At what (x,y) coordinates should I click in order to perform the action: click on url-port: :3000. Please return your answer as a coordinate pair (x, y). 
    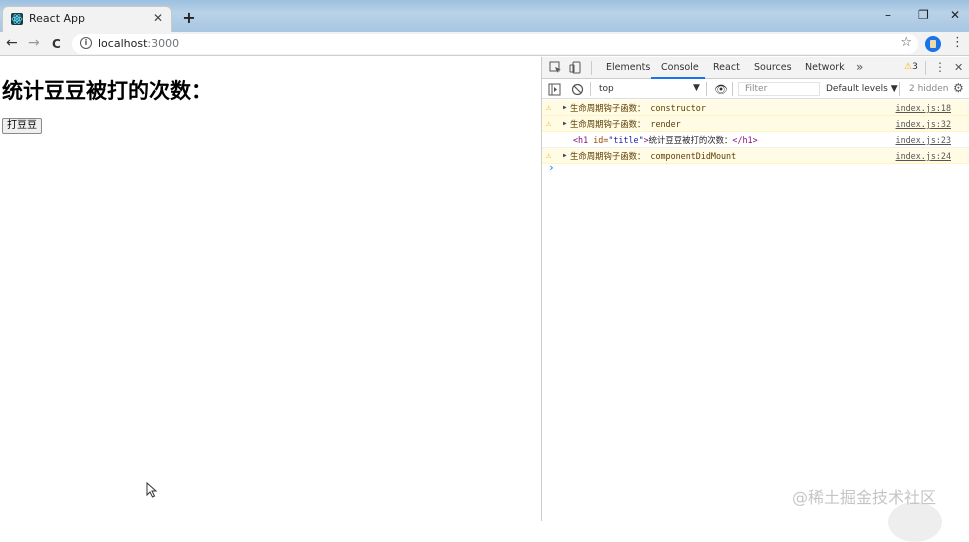
    Looking at the image, I should click on (163, 43).